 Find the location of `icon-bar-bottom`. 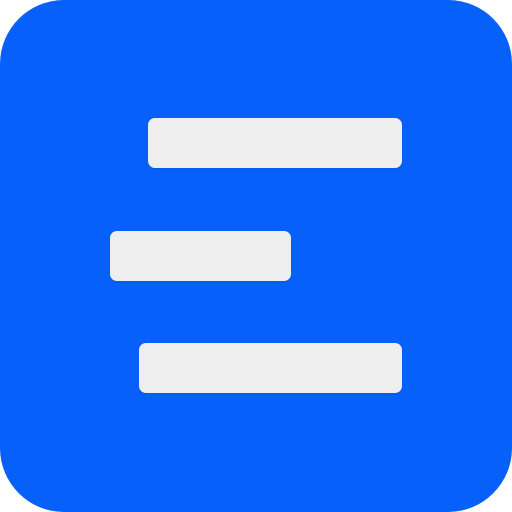

icon-bar-bottom is located at coordinates (270, 368).